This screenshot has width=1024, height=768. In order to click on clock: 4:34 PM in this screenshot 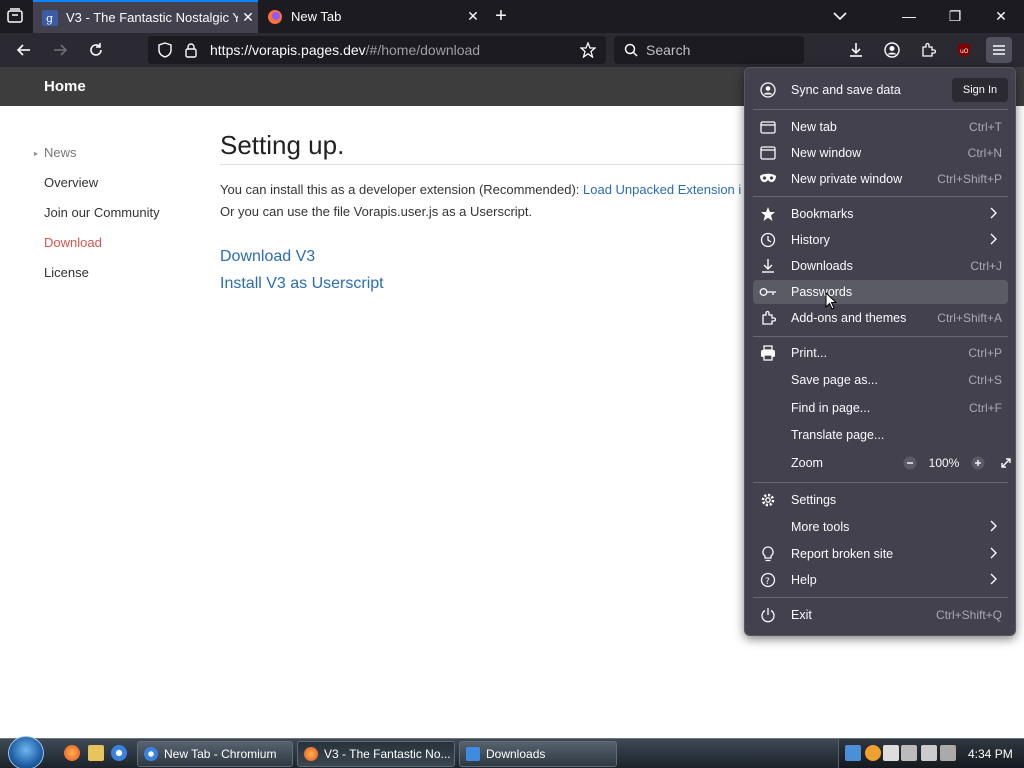, I will do `click(990, 754)`.